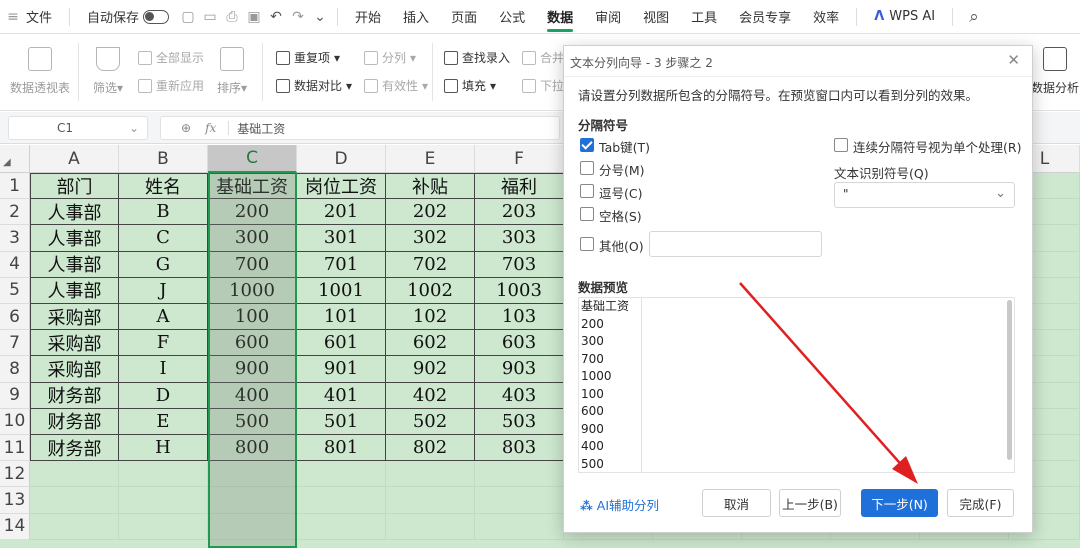  I want to click on row-header: 14, so click(15, 526).